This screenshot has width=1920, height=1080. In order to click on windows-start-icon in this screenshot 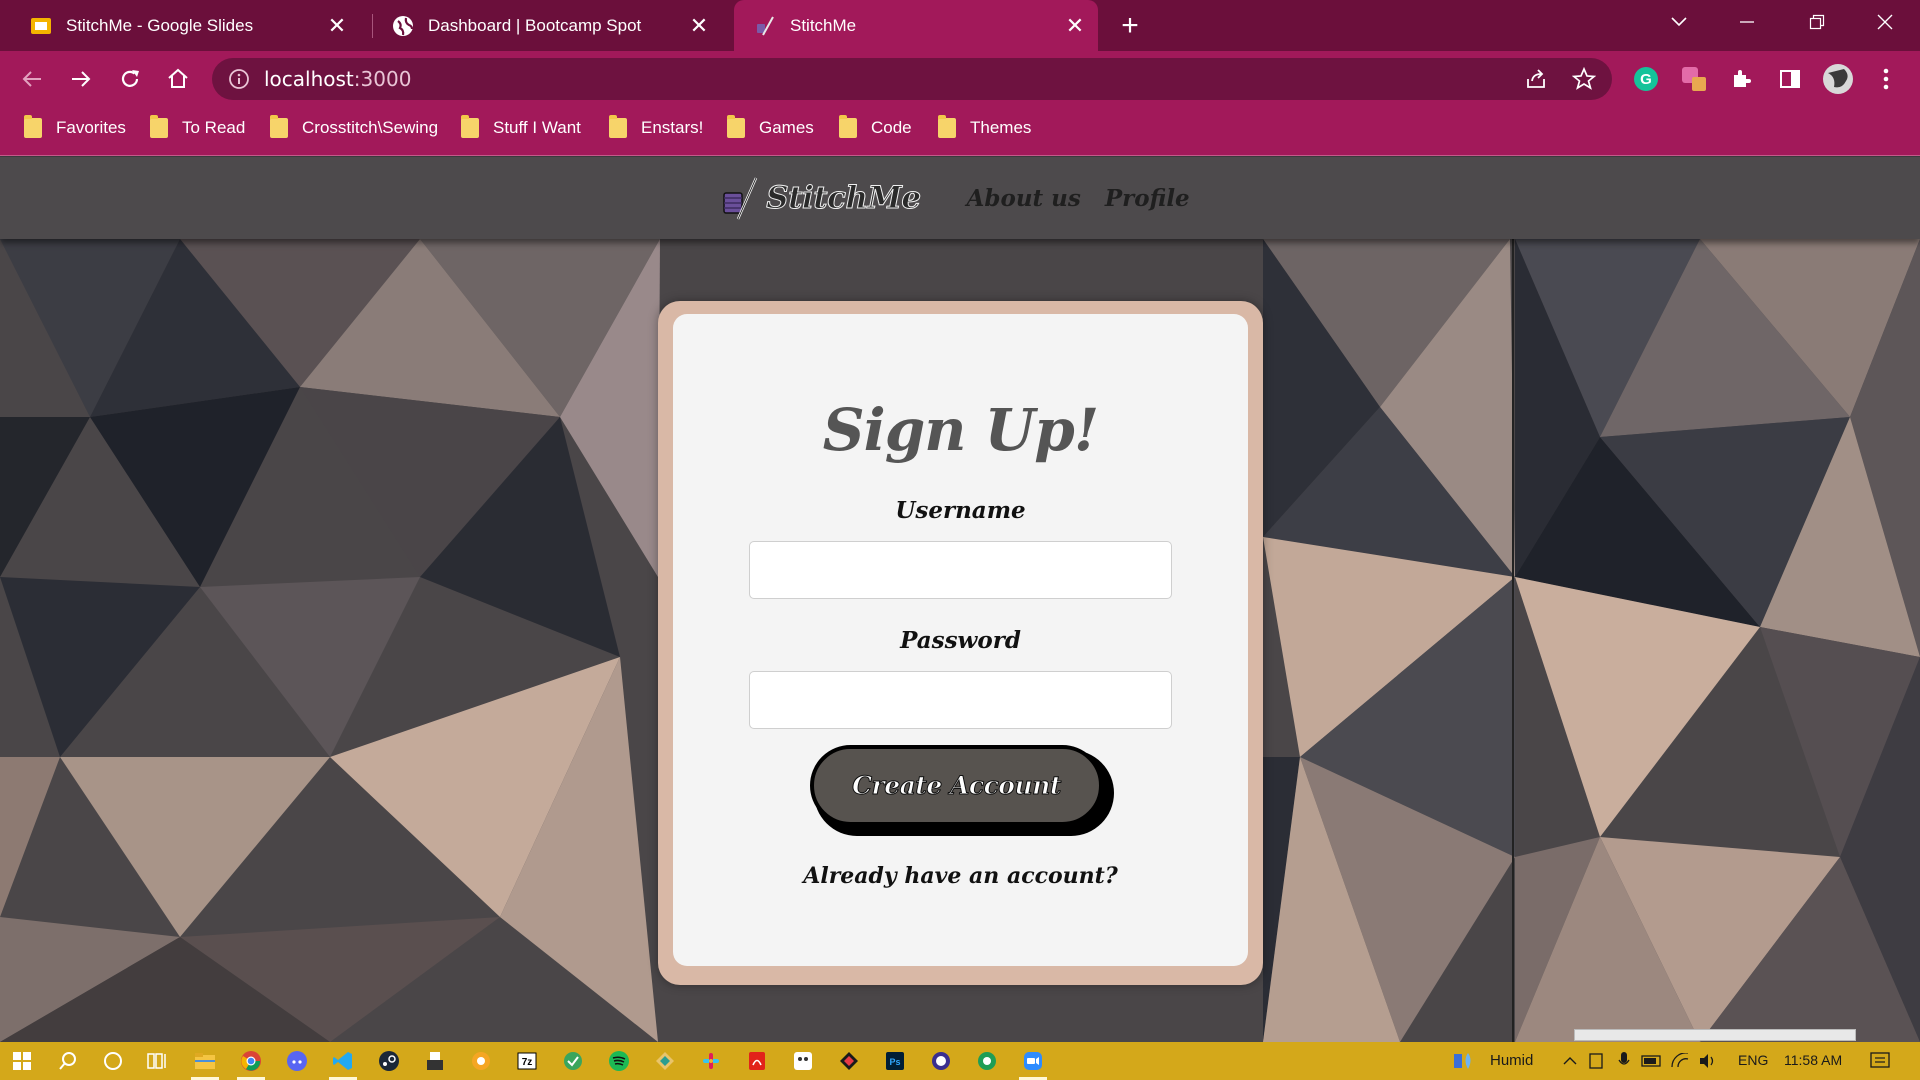, I will do `click(22, 1061)`.